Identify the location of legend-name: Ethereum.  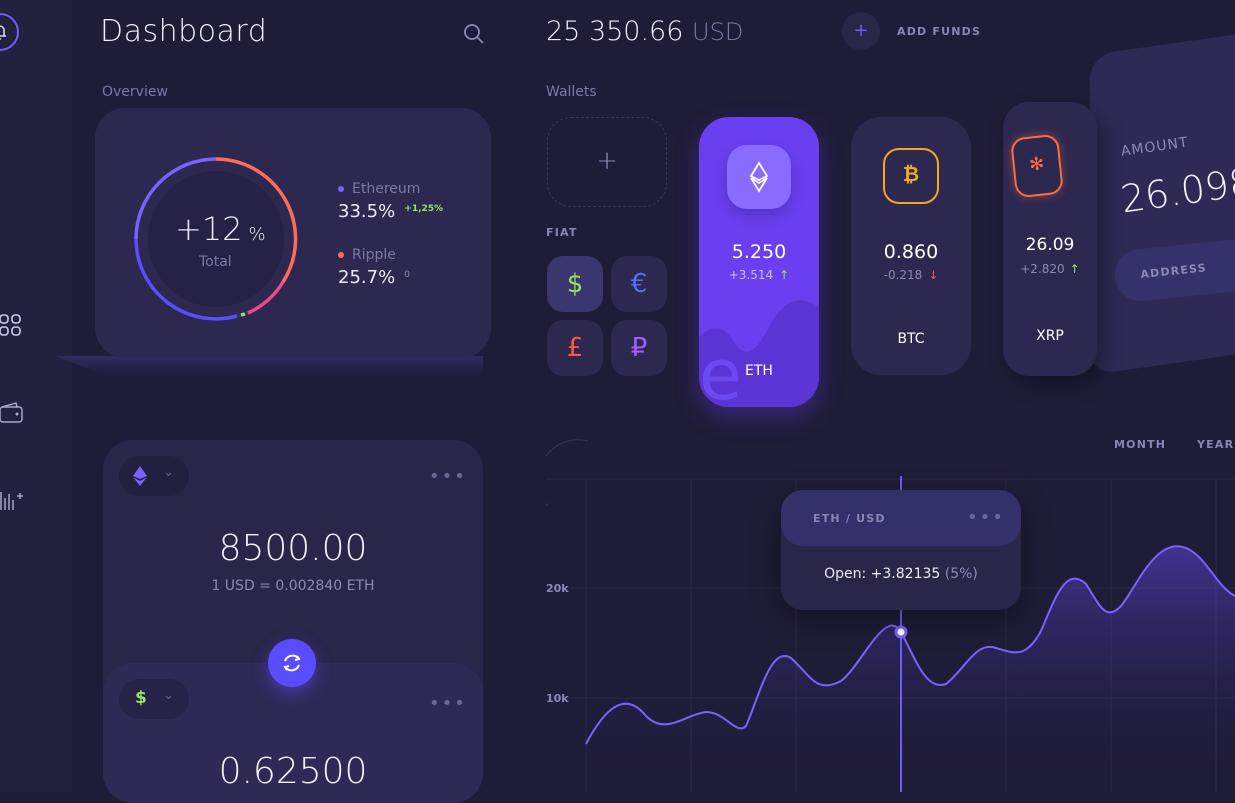
(386, 189).